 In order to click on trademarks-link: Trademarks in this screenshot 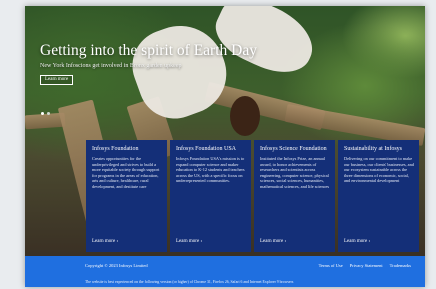, I will do `click(400, 265)`.